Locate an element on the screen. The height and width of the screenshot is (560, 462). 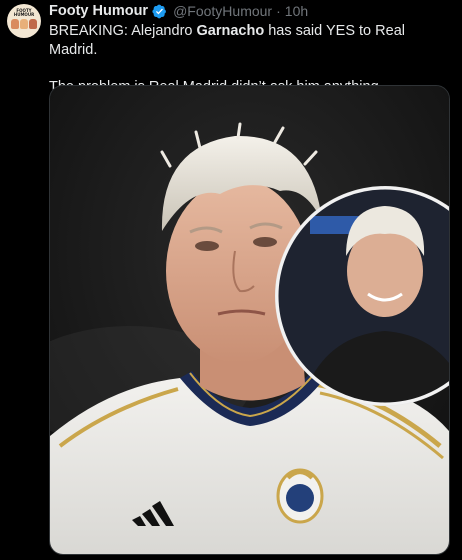
tweet-line-1-bold: Garnacho is located at coordinates (230, 31).